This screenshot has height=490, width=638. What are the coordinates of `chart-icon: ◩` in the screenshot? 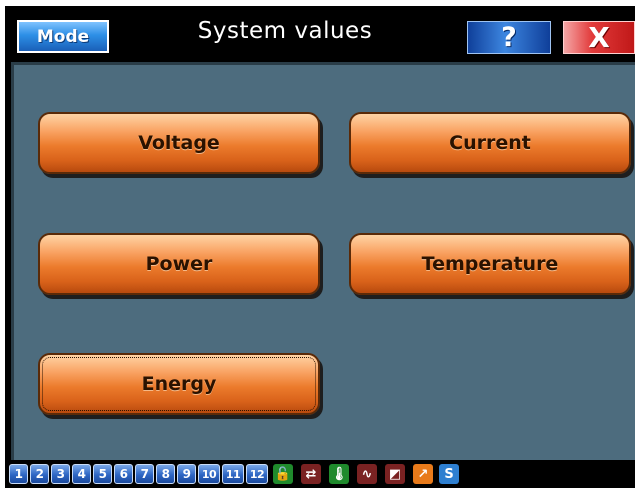 It's located at (395, 474).